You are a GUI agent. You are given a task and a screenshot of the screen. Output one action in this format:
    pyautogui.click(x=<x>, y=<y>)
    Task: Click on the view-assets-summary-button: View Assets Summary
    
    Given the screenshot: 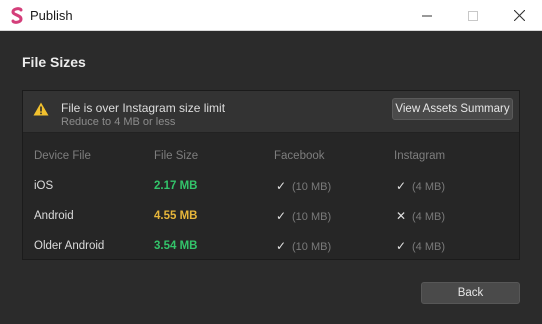 What is the action you would take?
    pyautogui.click(x=452, y=109)
    